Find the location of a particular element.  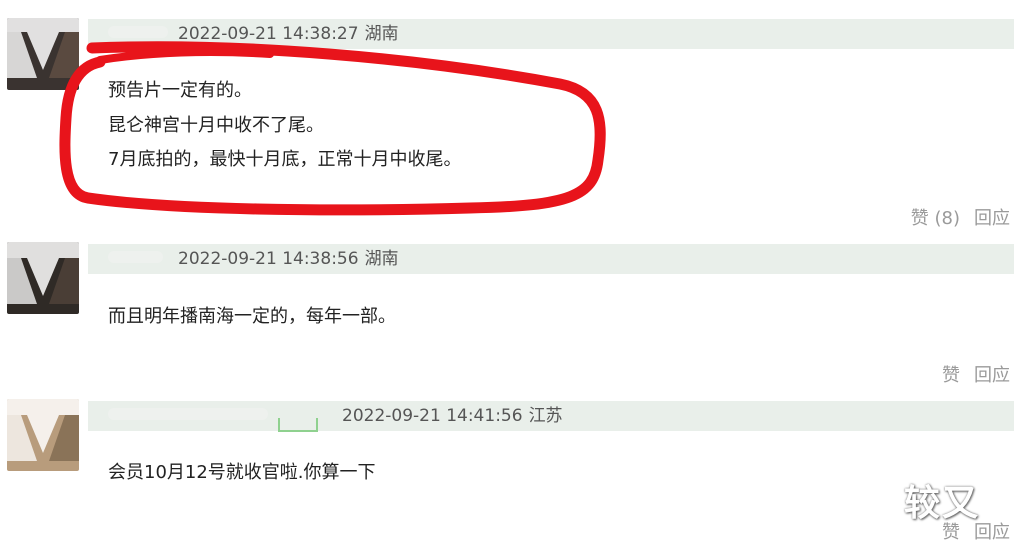

comment-meta: 2022-09-21 14:38:56 湖南 is located at coordinates (288, 259).